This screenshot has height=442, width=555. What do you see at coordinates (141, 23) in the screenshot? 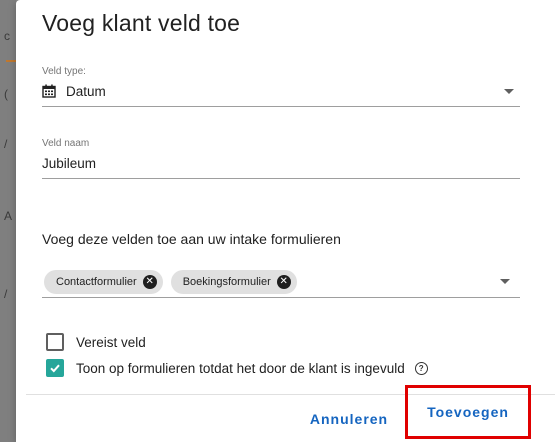
I see `dialog-title: Voeg klant veld toe` at bounding box center [141, 23].